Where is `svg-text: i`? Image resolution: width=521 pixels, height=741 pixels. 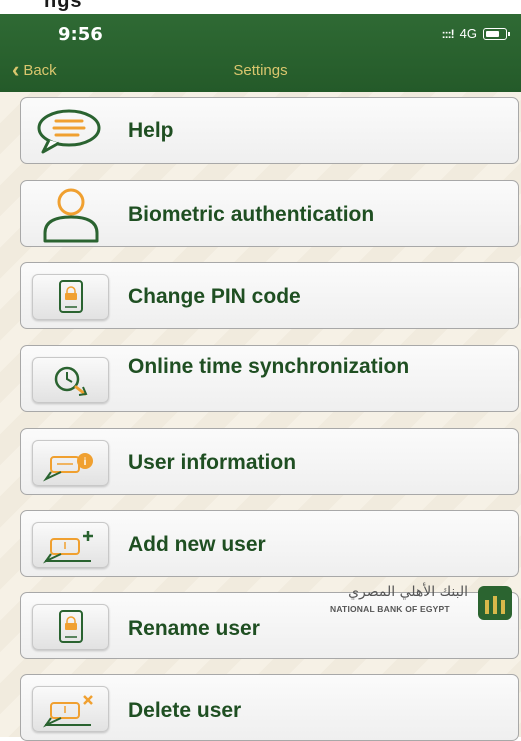
svg-text: i is located at coordinates (85, 462).